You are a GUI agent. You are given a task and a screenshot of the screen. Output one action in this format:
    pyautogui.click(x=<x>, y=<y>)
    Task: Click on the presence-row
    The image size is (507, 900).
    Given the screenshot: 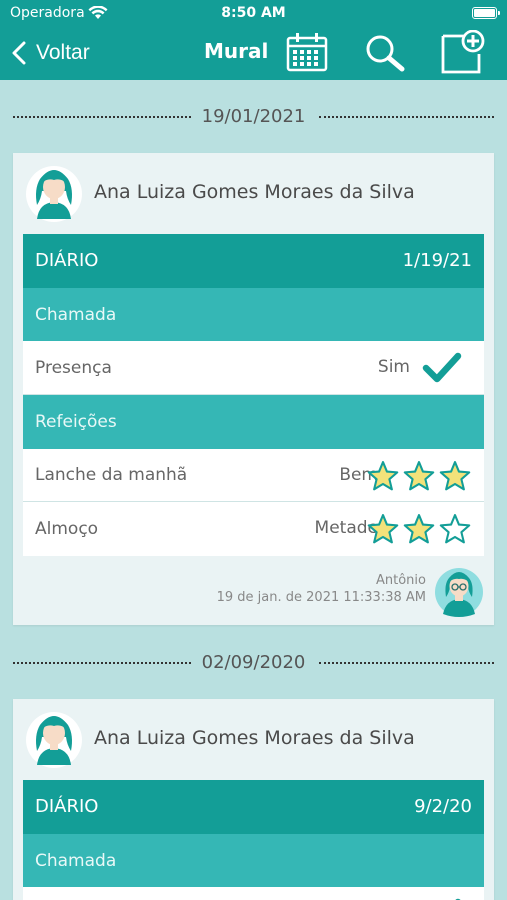 What is the action you would take?
    pyautogui.click(x=253, y=893)
    